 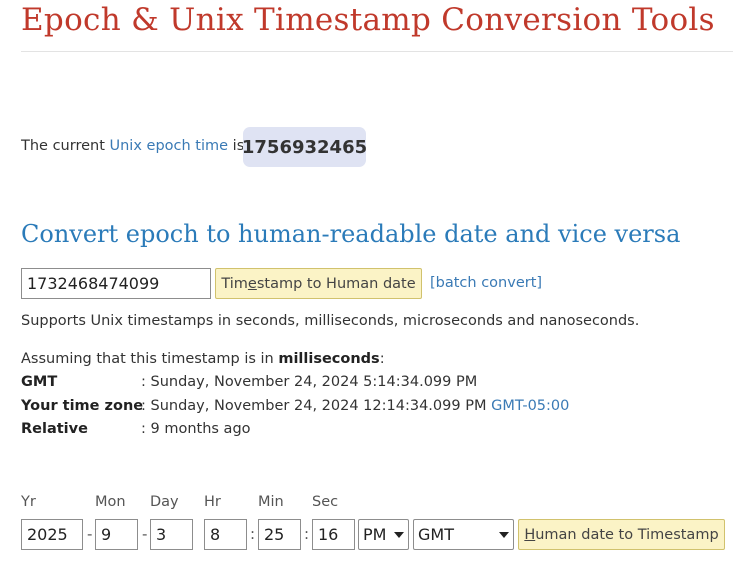 I want to click on assuming-suffix: :, so click(x=382, y=359).